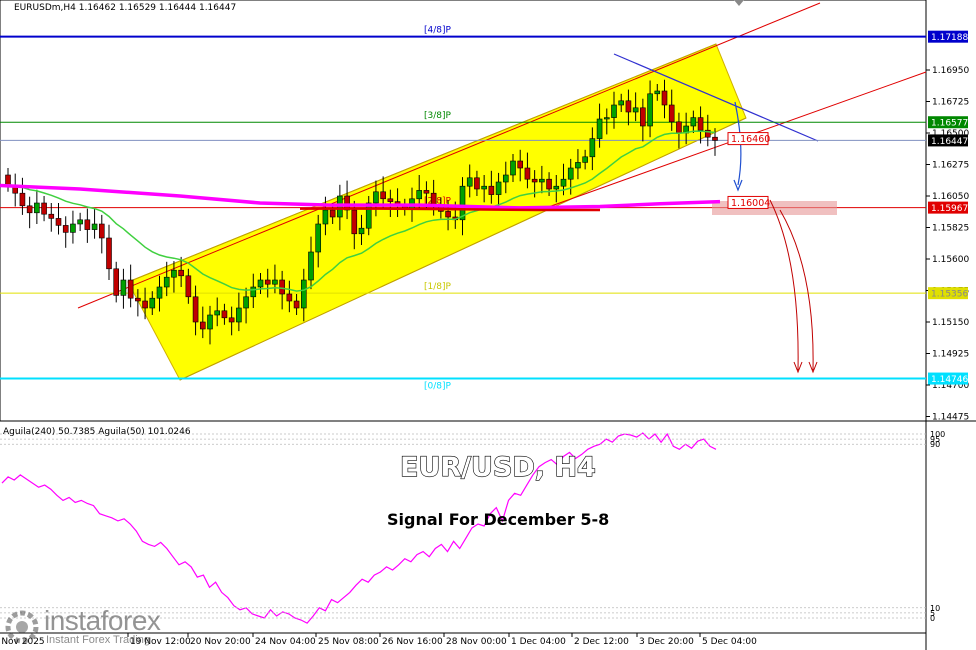  What do you see at coordinates (950, 71) in the screenshot?
I see `price-tick-label: 1.16950` at bounding box center [950, 71].